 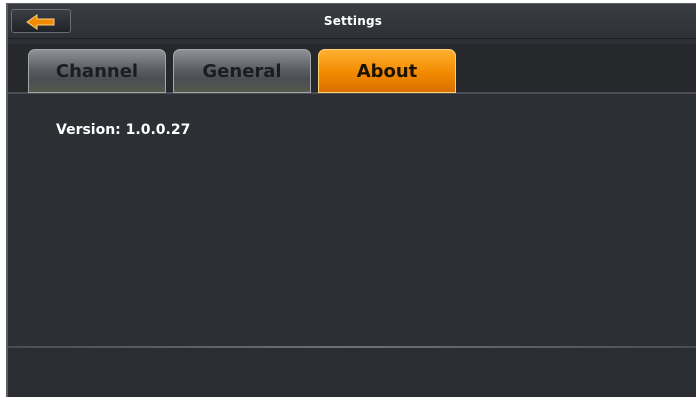 I want to click on tab-channel: Channel, so click(x=97, y=71).